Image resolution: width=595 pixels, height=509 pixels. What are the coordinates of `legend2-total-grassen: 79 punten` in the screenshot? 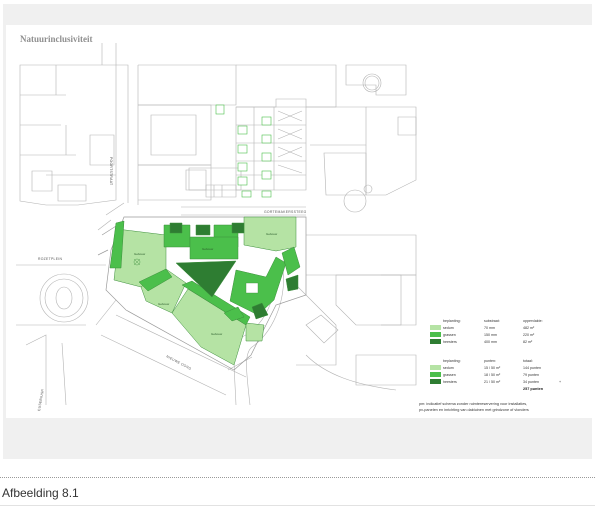 It's located at (531, 375).